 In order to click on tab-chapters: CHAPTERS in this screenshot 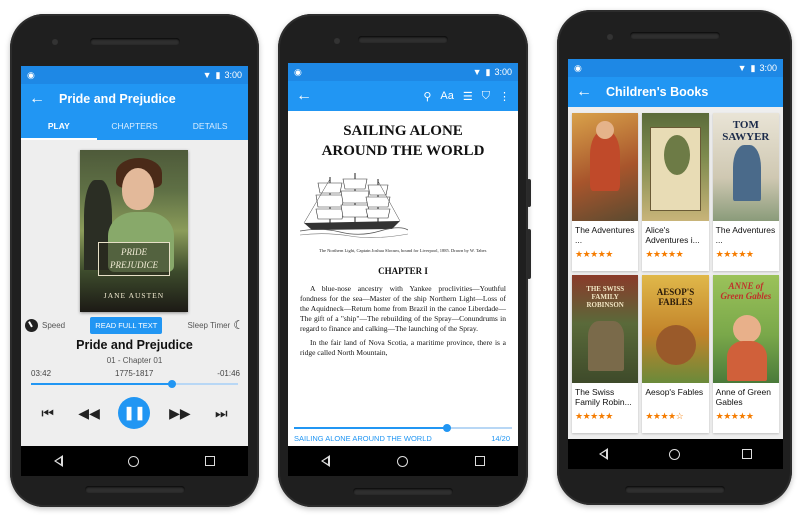, I will do `click(135, 127)`.